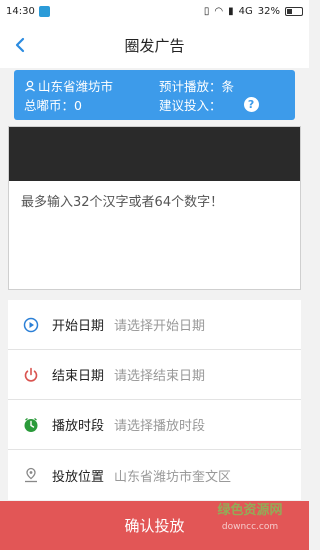 The image size is (320, 550). I want to click on play-time-row: 播放时段 请选择播放时段, so click(154, 425).